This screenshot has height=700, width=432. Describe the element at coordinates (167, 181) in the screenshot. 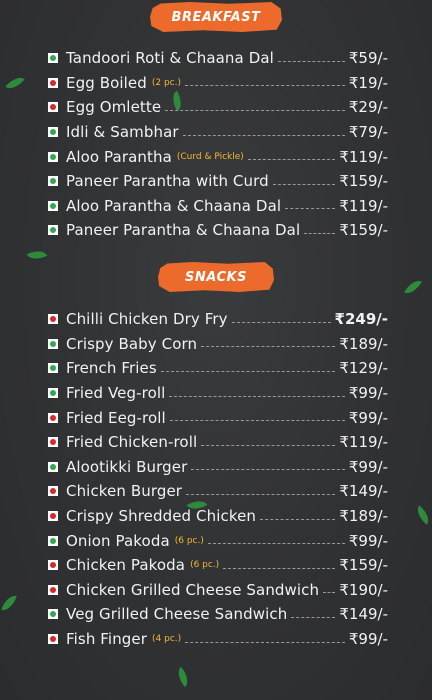

I see `item-name: Paneer Parantha with Curd` at that location.